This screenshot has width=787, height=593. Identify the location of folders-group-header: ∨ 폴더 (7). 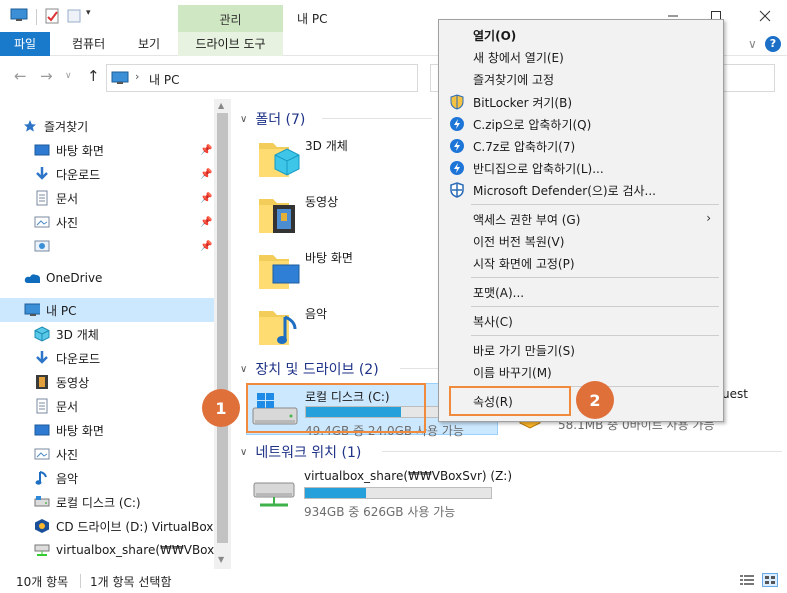
(272, 119).